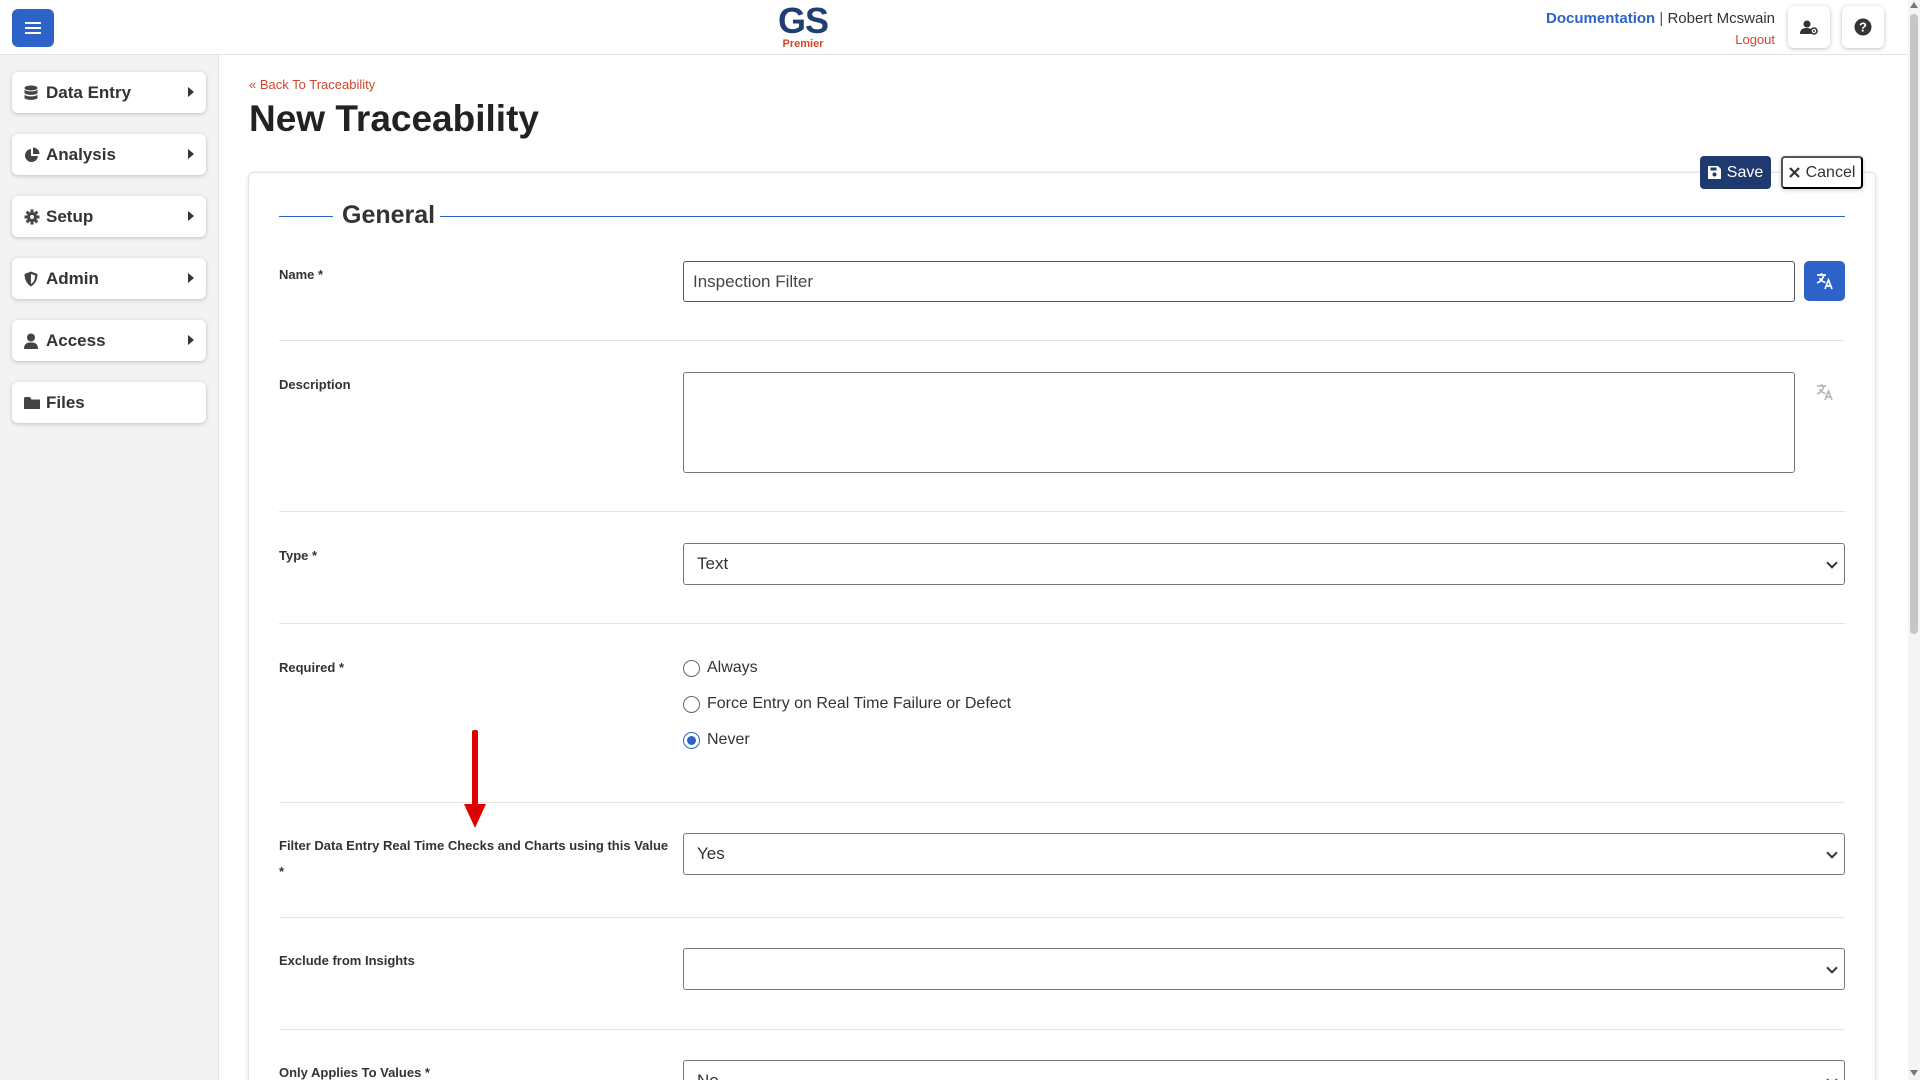  Describe the element at coordinates (65, 402) in the screenshot. I see `sidebar-item-label: Files` at that location.